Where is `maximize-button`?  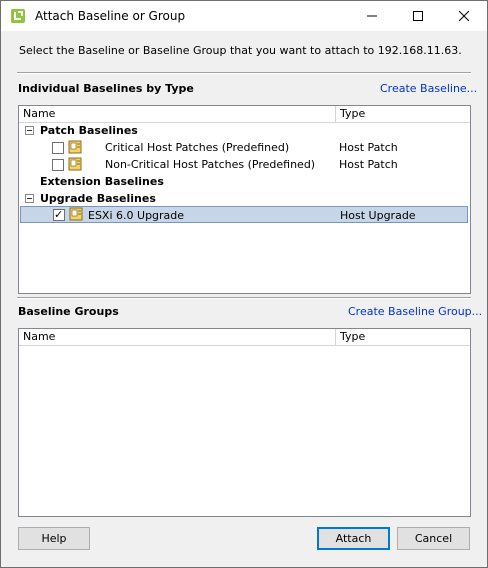
maximize-button is located at coordinates (418, 16).